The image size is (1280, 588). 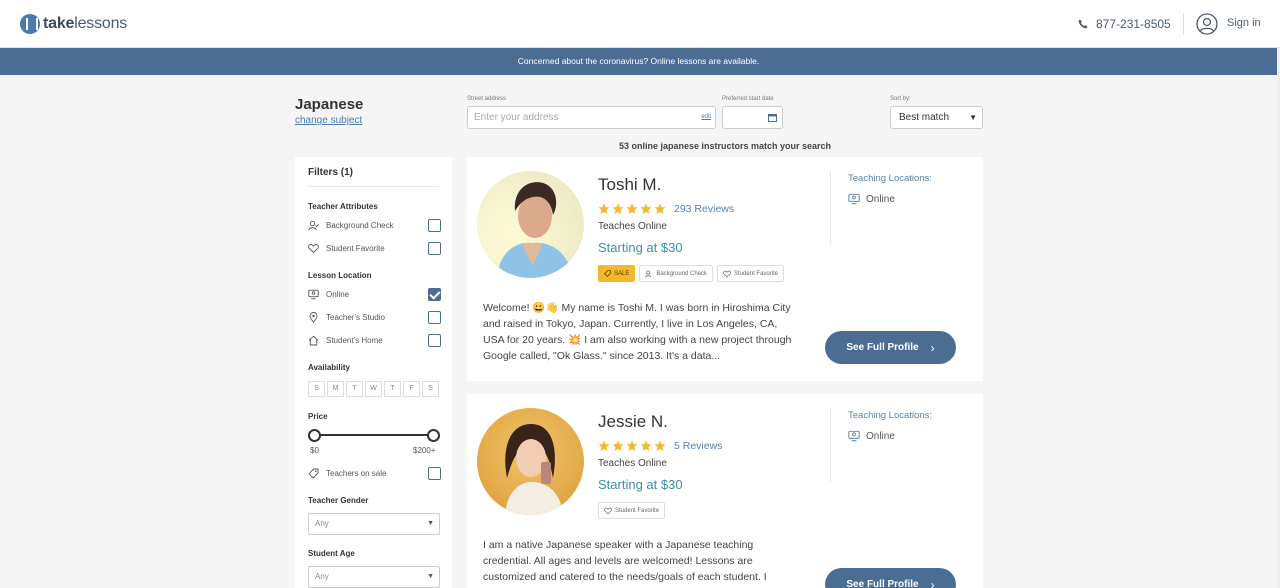 What do you see at coordinates (900, 99) in the screenshot?
I see `sort-by-label: Sort by:` at bounding box center [900, 99].